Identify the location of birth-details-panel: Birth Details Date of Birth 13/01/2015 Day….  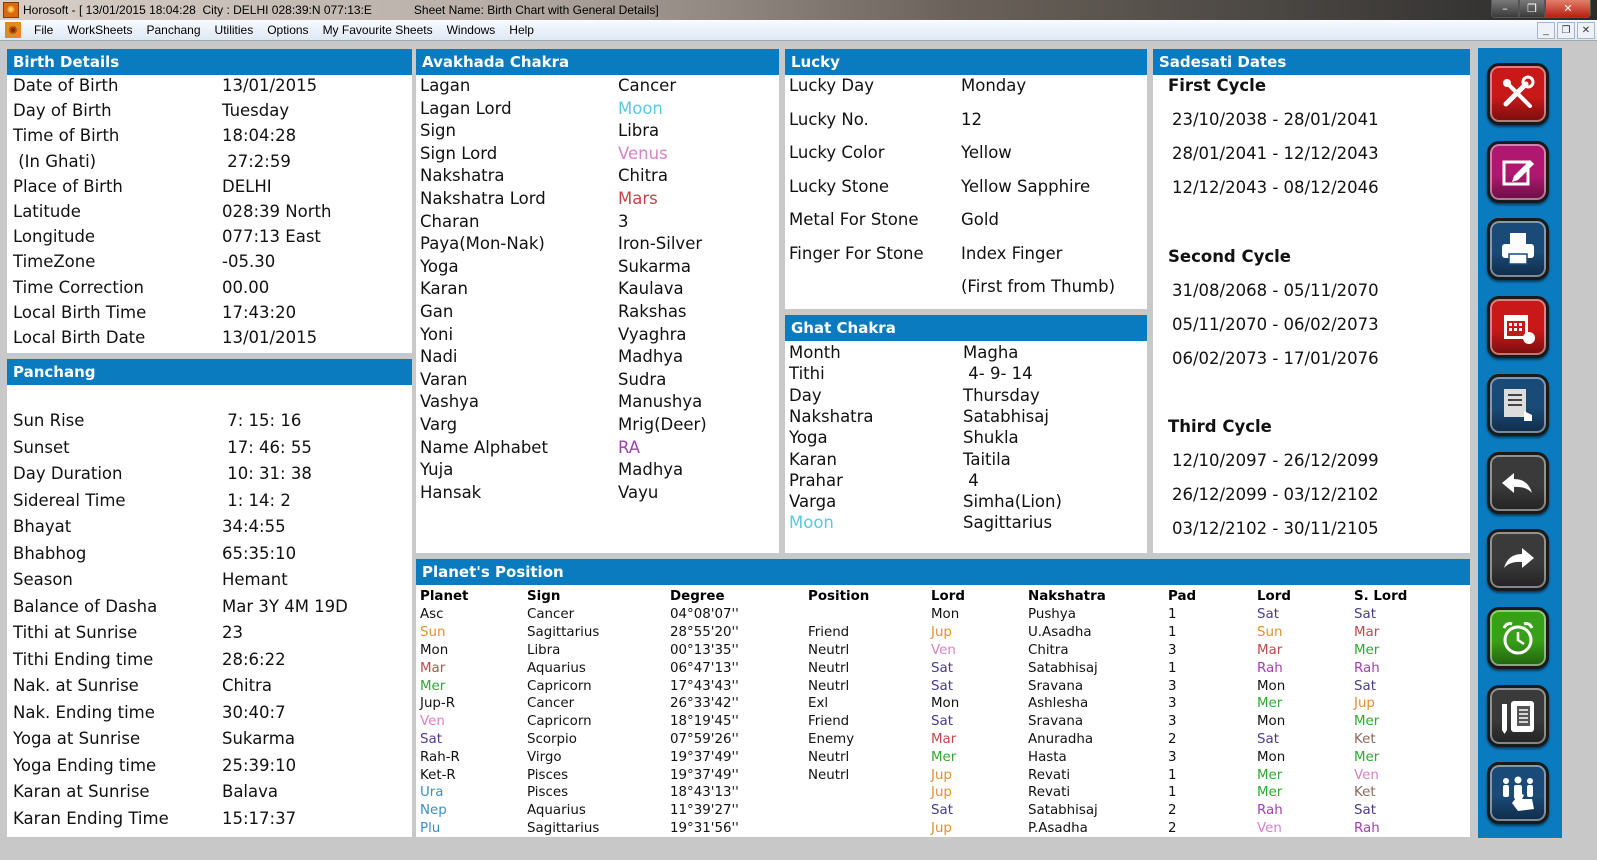
(209, 201).